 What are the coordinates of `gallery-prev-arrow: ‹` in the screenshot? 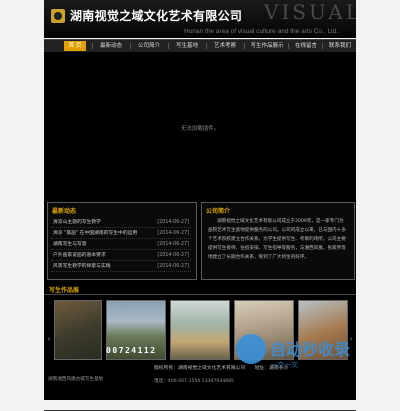 It's located at (49, 339).